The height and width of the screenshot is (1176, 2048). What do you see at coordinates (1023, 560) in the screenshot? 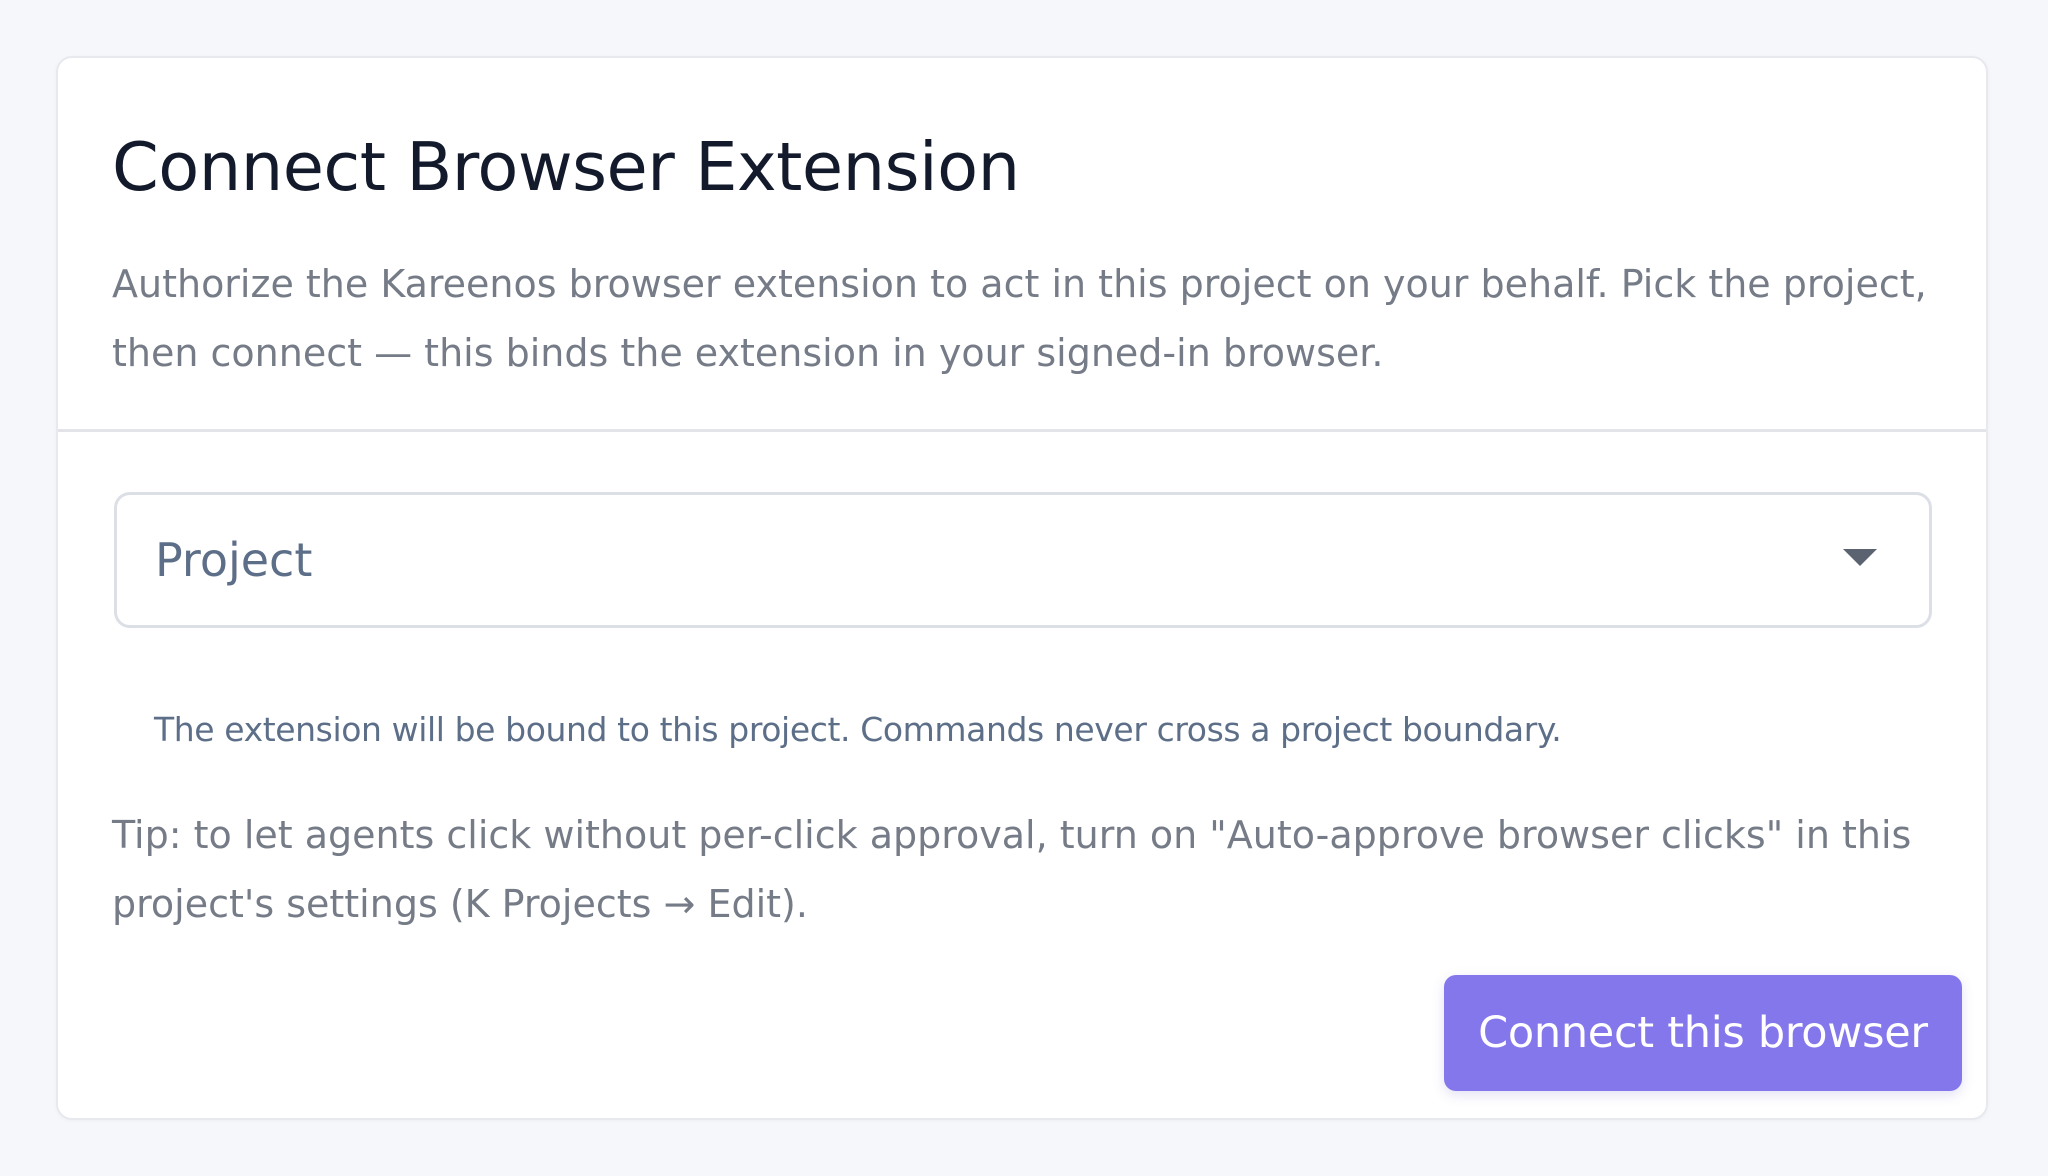
I see `project-select: Project` at bounding box center [1023, 560].